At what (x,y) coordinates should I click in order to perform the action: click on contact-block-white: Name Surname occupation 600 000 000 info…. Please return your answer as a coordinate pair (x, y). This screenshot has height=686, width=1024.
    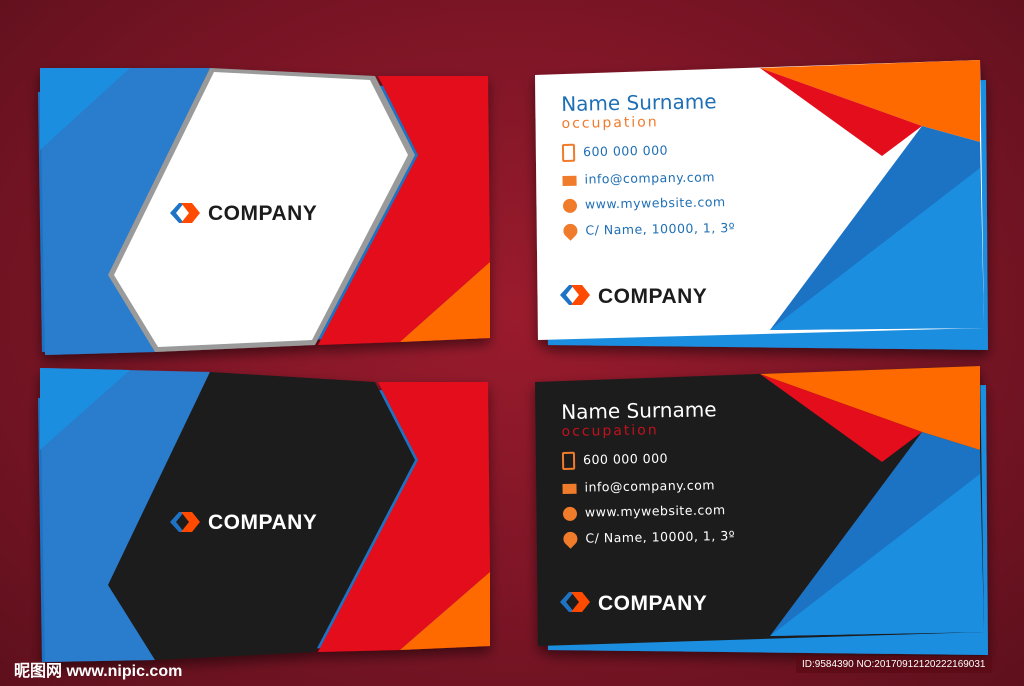
    Looking at the image, I should click on (648, 165).